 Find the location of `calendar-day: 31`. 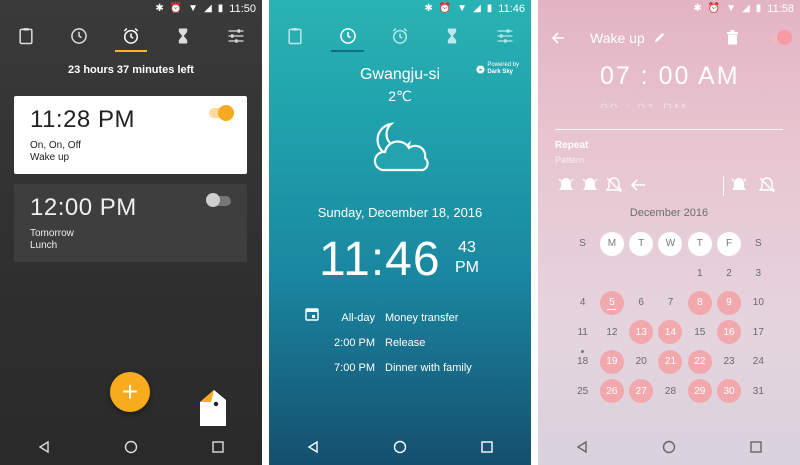

calendar-day: 31 is located at coordinates (758, 392).